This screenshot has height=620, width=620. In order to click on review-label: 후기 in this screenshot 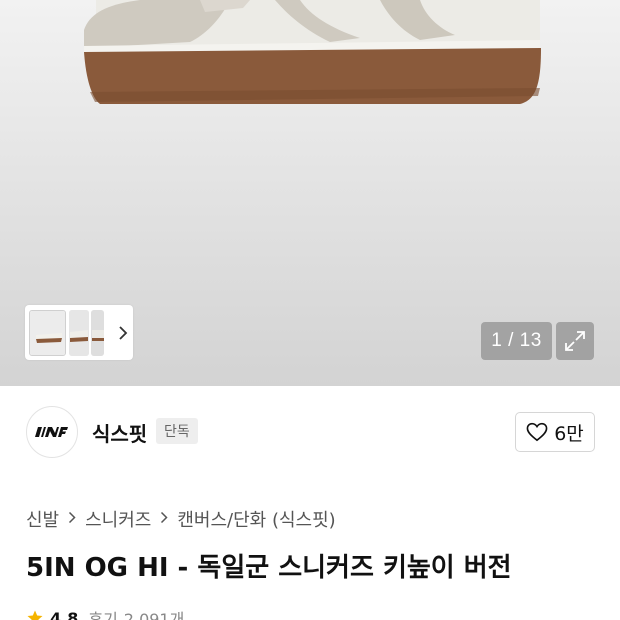, I will do `click(103, 615)`.